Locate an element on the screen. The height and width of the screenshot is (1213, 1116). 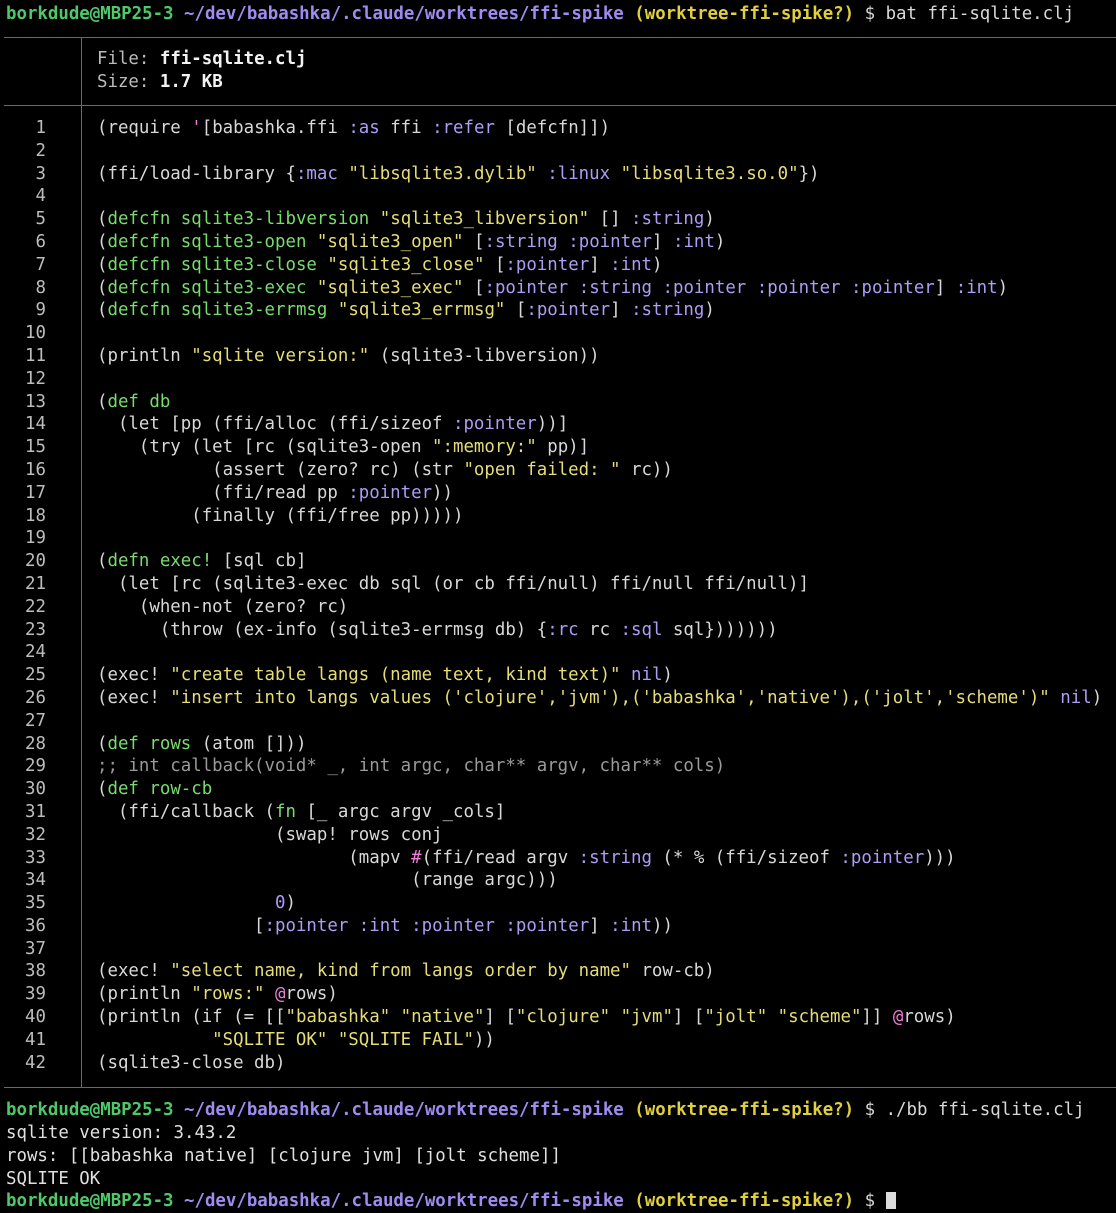
line-number: 13 is located at coordinates (35, 401).